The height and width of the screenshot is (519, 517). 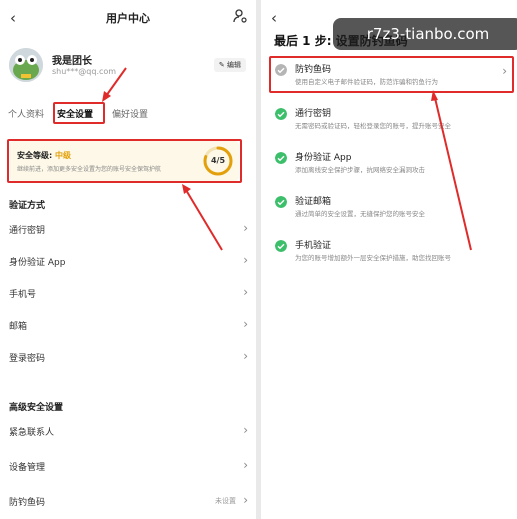 I want to click on list-item: 紧急联系人 ›, so click(x=128, y=431).